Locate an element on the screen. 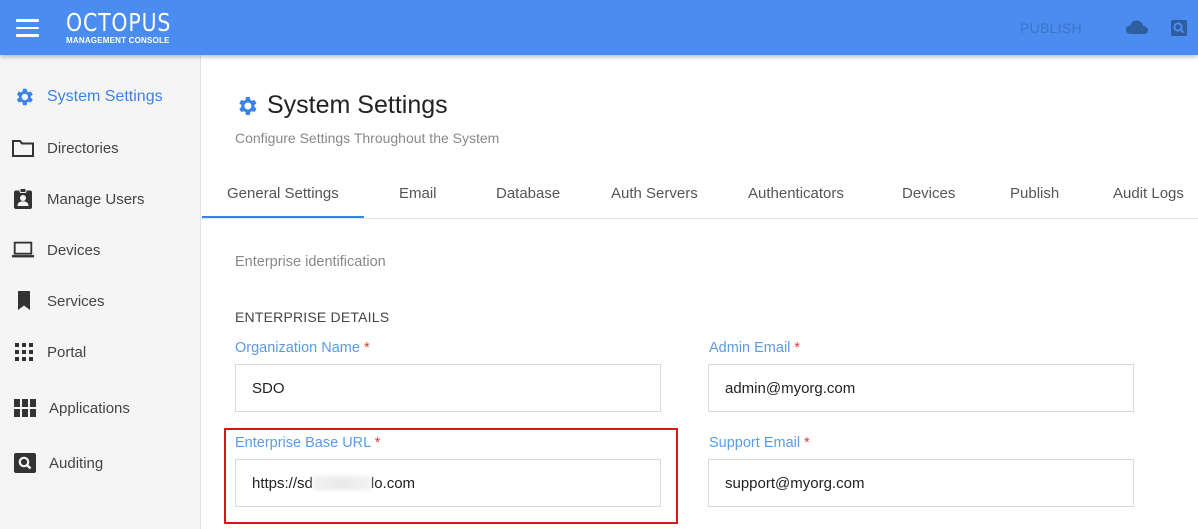  top-app-bar: OCTOPUS MANAGEMENT CONSOLE PUBLISH is located at coordinates (599, 27).